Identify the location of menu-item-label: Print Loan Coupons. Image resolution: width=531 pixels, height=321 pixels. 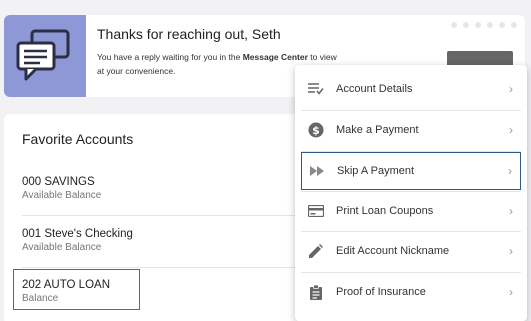
(385, 211).